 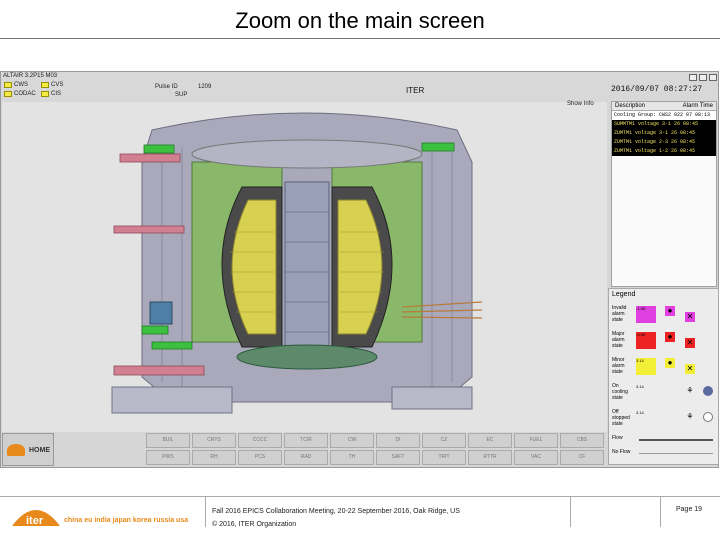 I want to click on legend-row-off: Off stopped state 3.14 ⚘, so click(x=663, y=420).